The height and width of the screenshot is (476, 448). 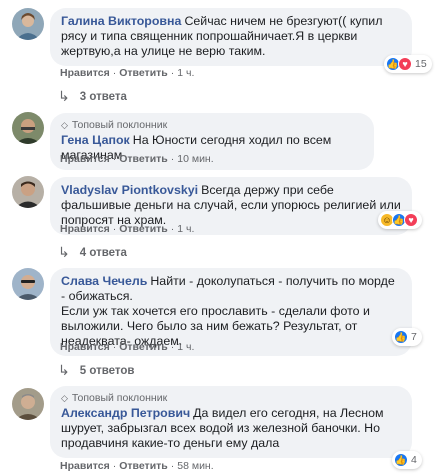 I want to click on comment-time: 58 мин., so click(x=195, y=466).